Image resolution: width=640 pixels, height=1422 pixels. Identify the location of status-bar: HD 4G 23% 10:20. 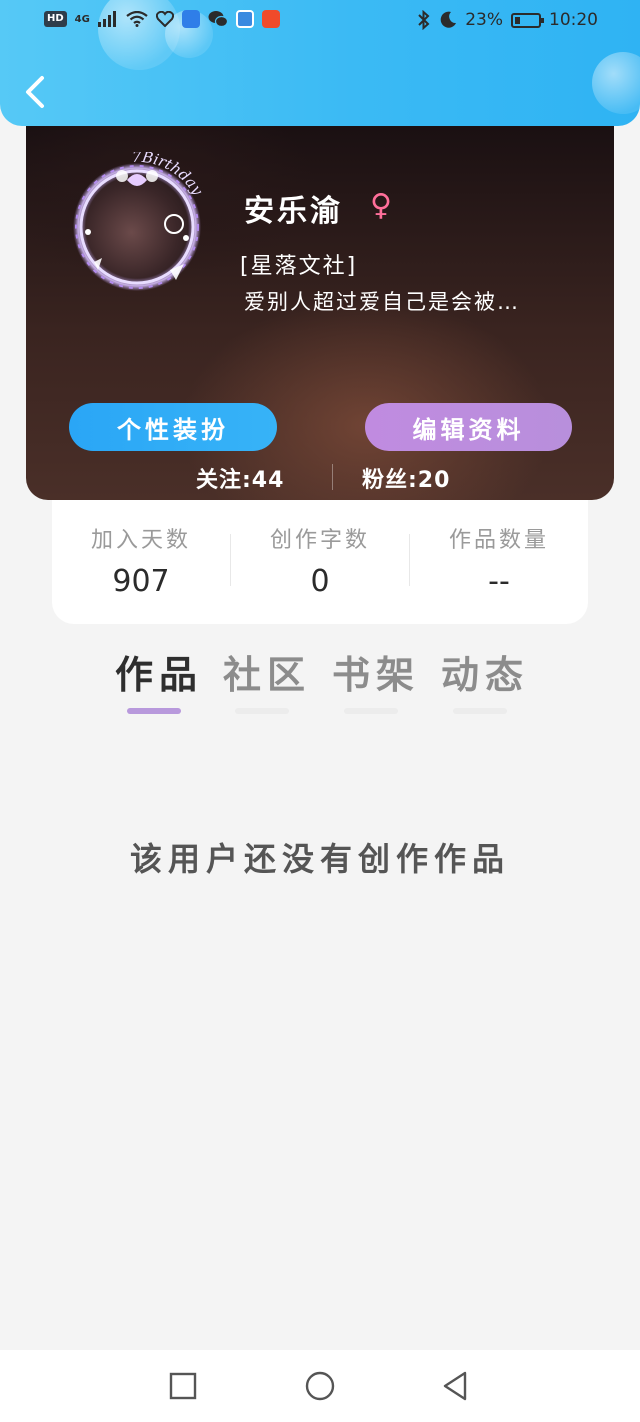
(320, 22).